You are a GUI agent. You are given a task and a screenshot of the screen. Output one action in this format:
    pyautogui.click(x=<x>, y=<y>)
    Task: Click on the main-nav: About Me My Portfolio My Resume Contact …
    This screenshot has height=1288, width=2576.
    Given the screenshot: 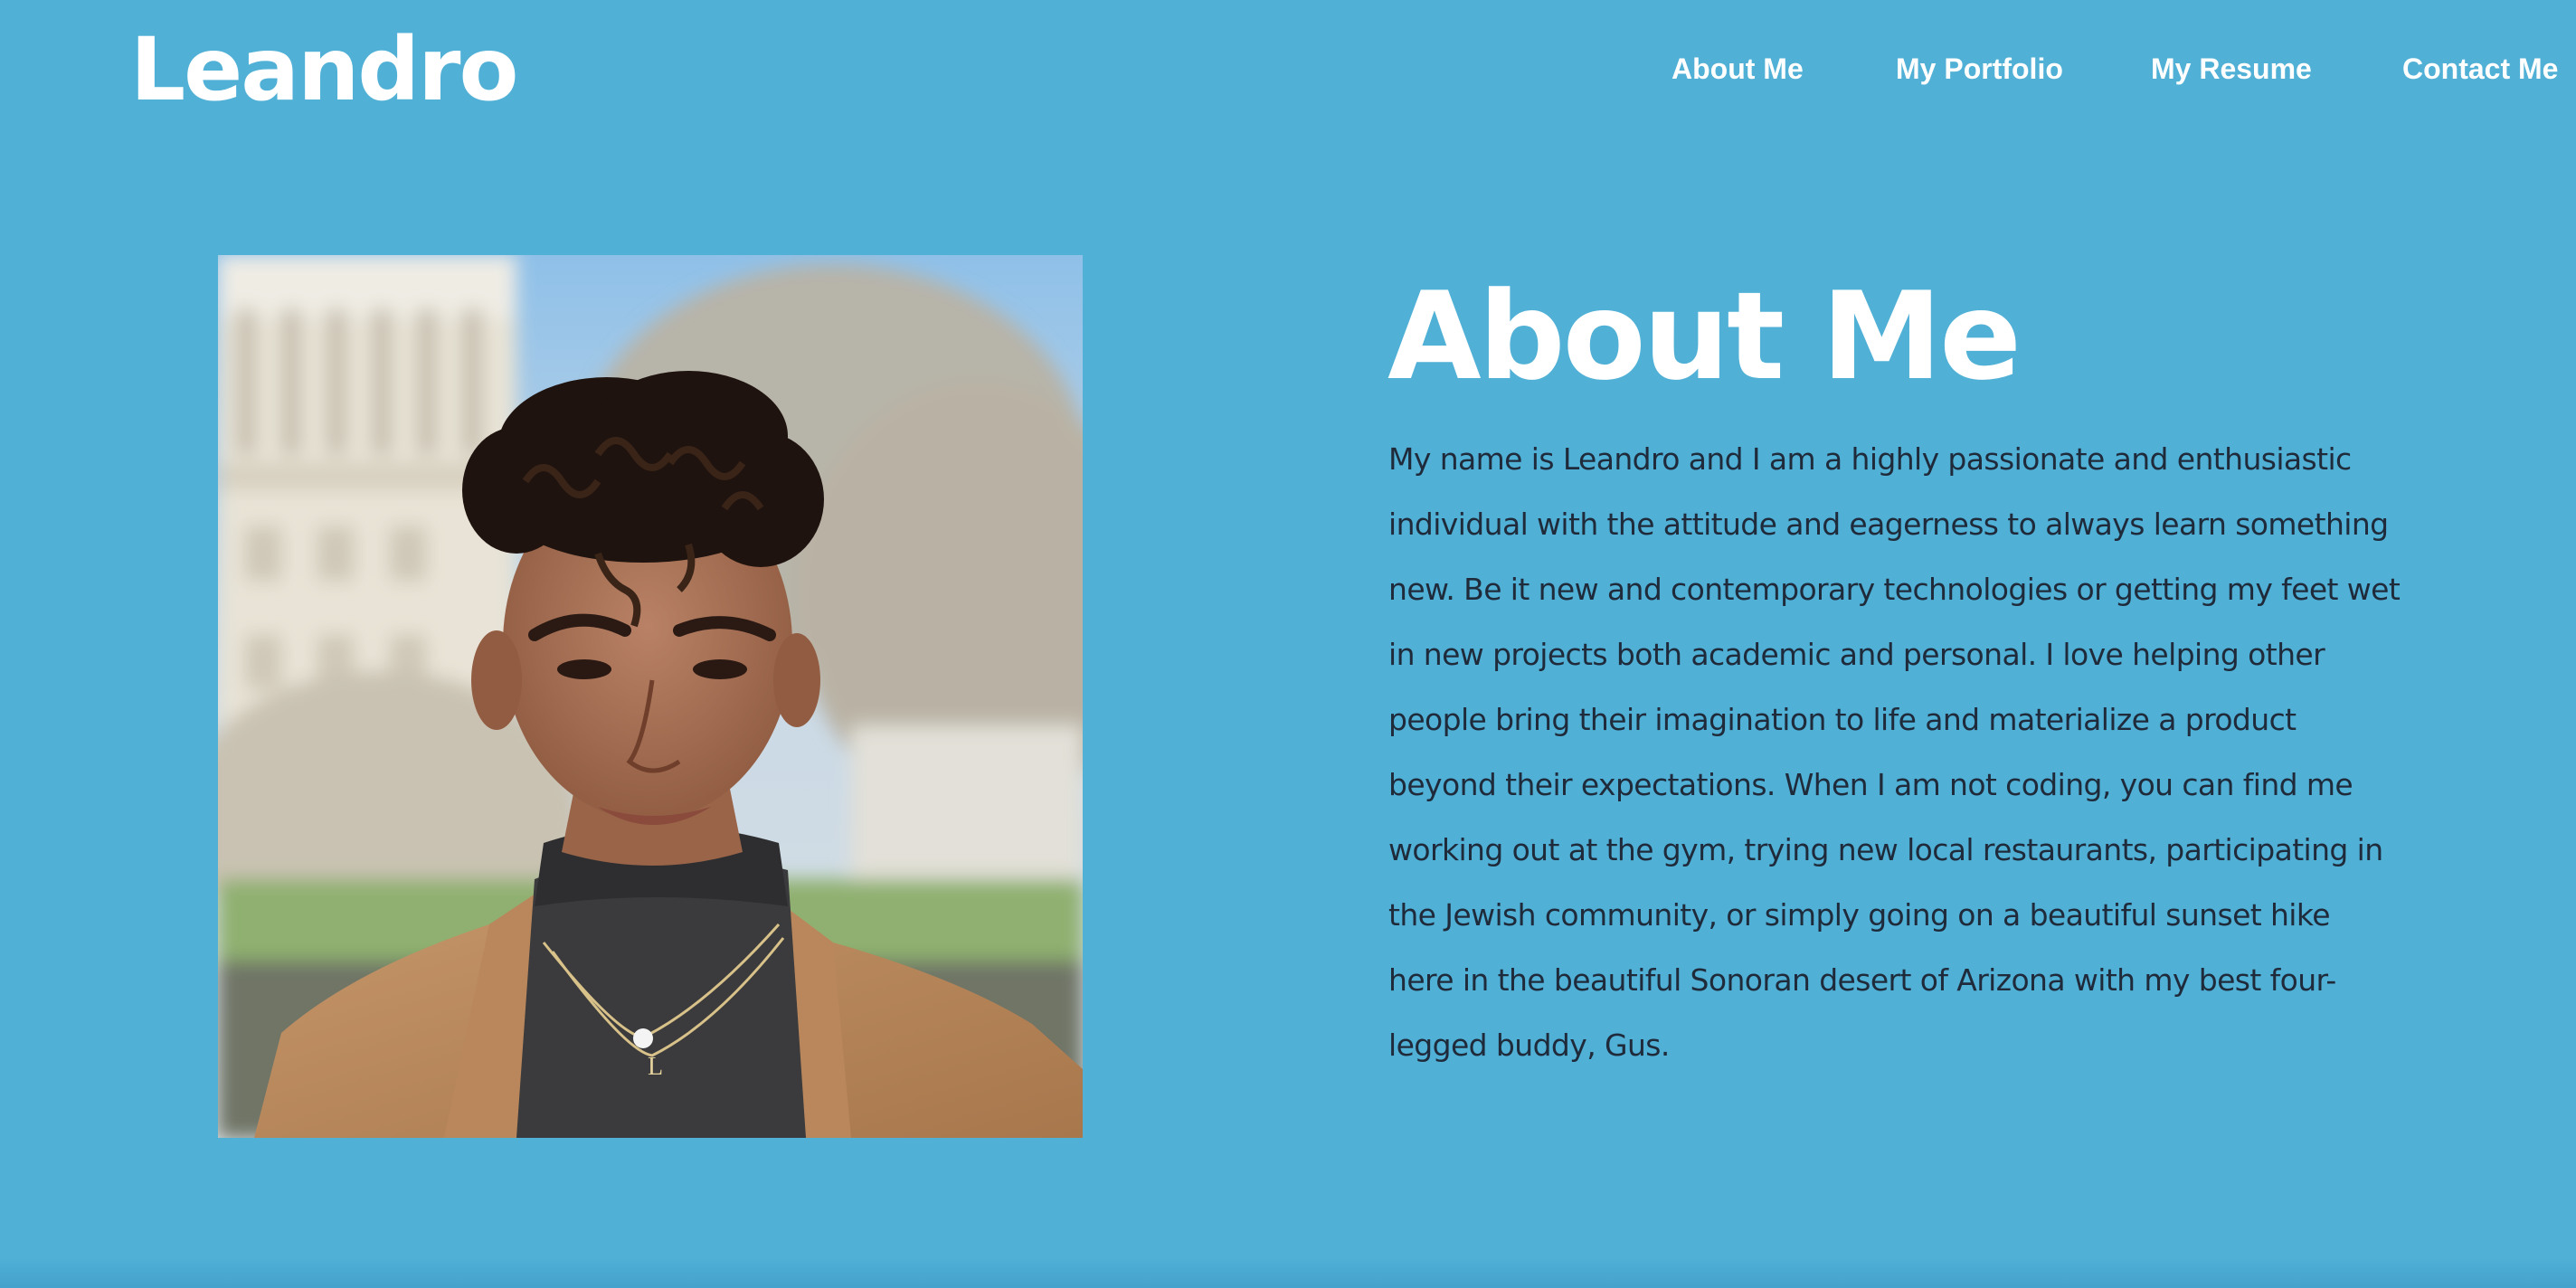 What is the action you would take?
    pyautogui.click(x=2124, y=70)
    